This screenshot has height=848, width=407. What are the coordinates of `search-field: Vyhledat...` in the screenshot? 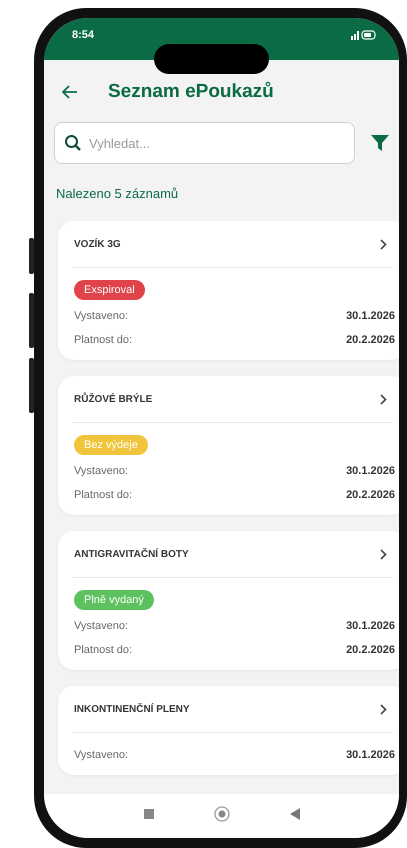 It's located at (204, 143).